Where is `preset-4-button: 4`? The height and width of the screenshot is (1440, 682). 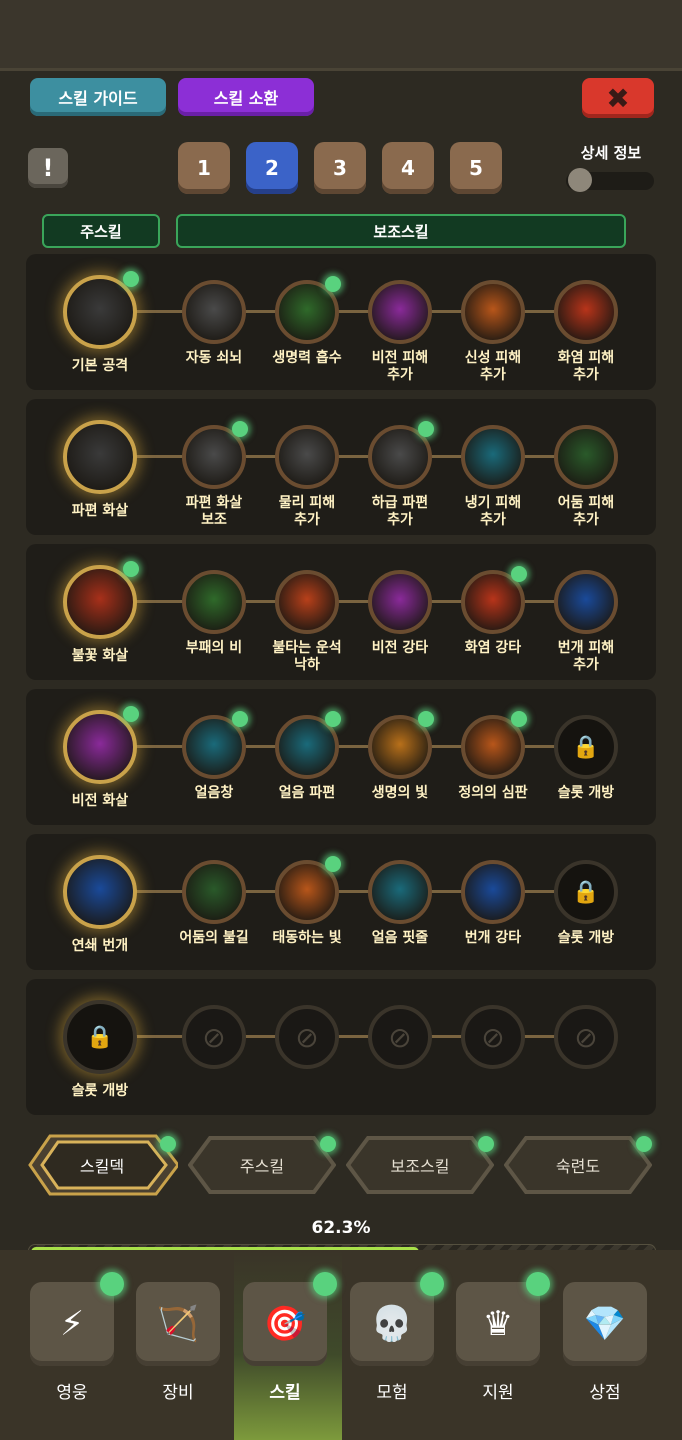 preset-4-button: 4 is located at coordinates (408, 168).